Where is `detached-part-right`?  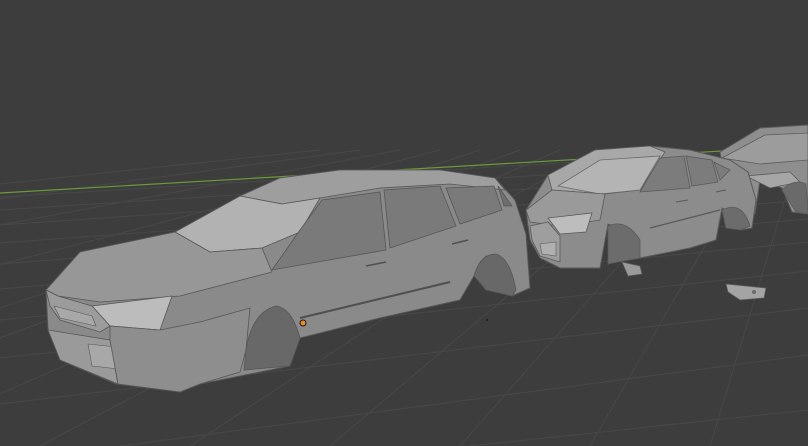 detached-part-right is located at coordinates (746, 292).